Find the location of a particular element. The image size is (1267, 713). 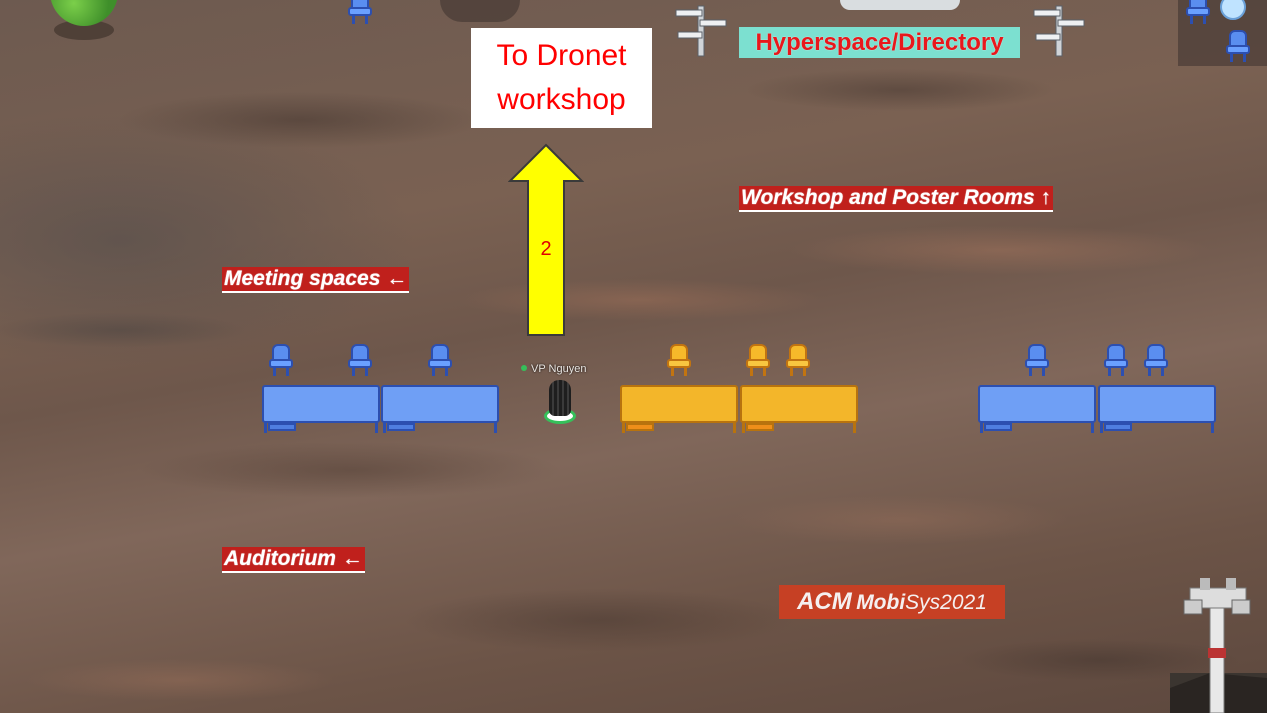

dronet-workshop-sign: To Dronet workshop is located at coordinates (561, 78).